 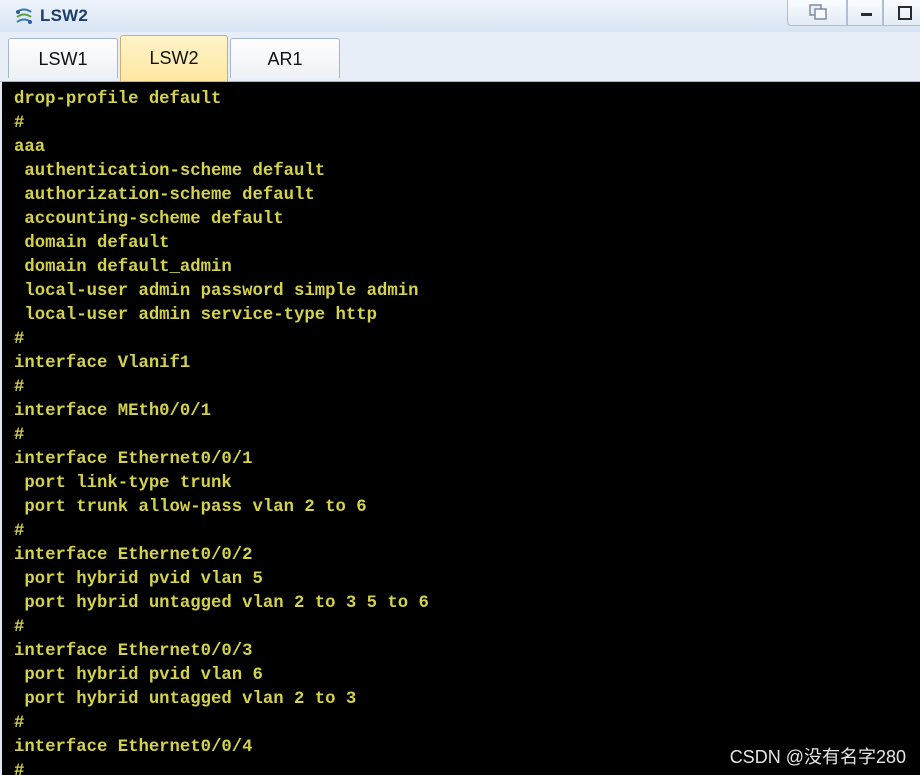 I want to click on tab-lsw2: LSW2, so click(x=174, y=58).